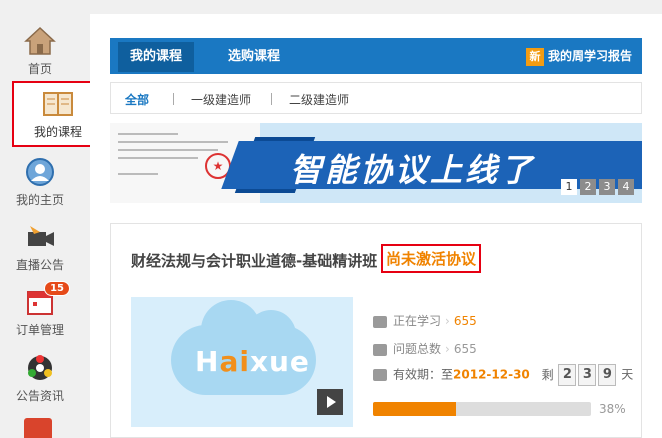 The image size is (662, 438). I want to click on course-progress-percent: 38%, so click(612, 409).